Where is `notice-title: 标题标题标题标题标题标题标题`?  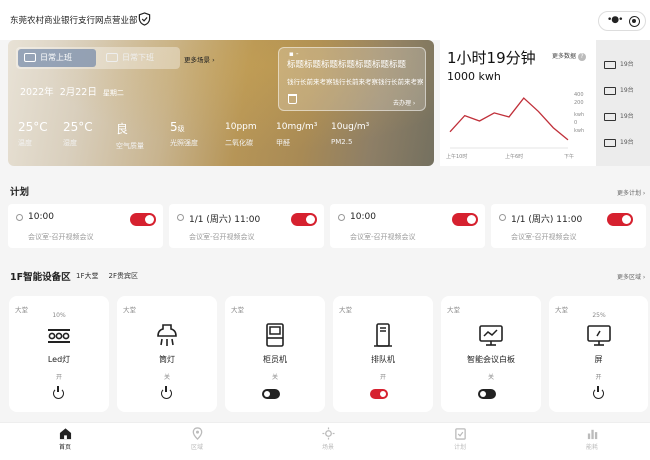
notice-title: 标题标题标题标题标题标题标题 is located at coordinates (347, 65).